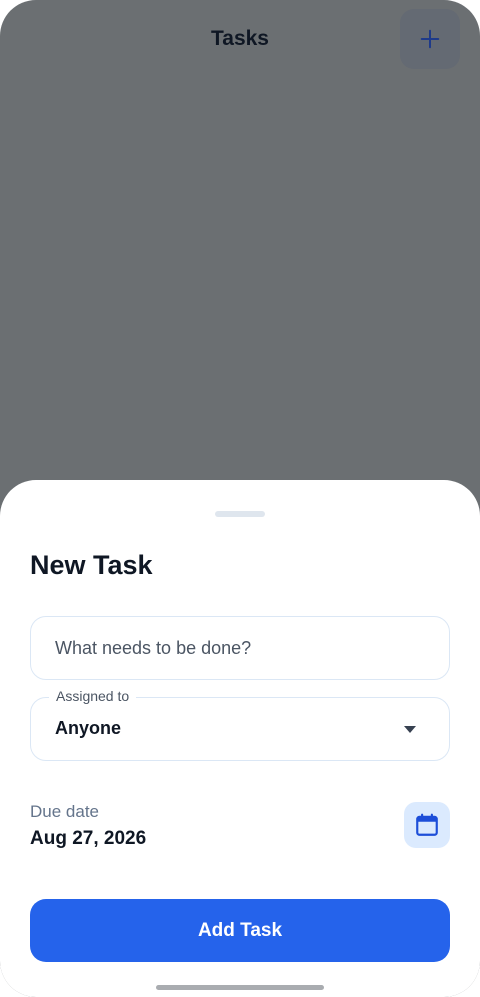 This screenshot has width=480, height=997. What do you see at coordinates (240, 648) in the screenshot?
I see `task-title-input` at bounding box center [240, 648].